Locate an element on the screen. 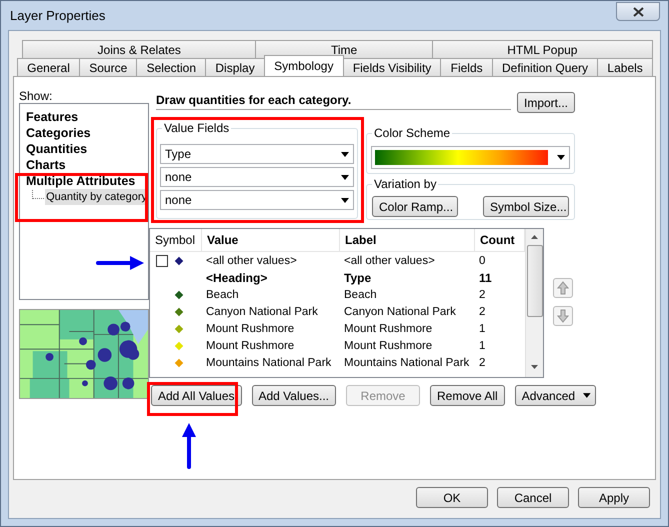 Image resolution: width=669 pixels, height=527 pixels. move-up-button is located at coordinates (563, 288).